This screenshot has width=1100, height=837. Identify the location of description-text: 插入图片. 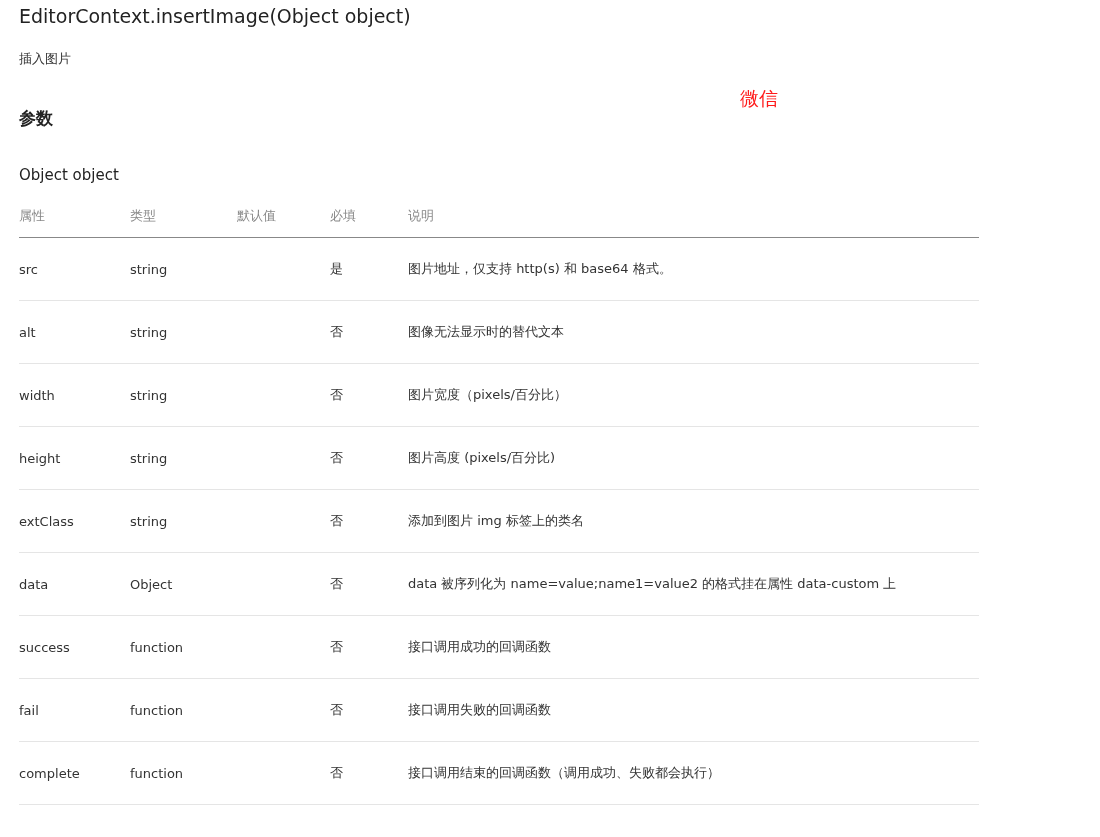
(45, 59).